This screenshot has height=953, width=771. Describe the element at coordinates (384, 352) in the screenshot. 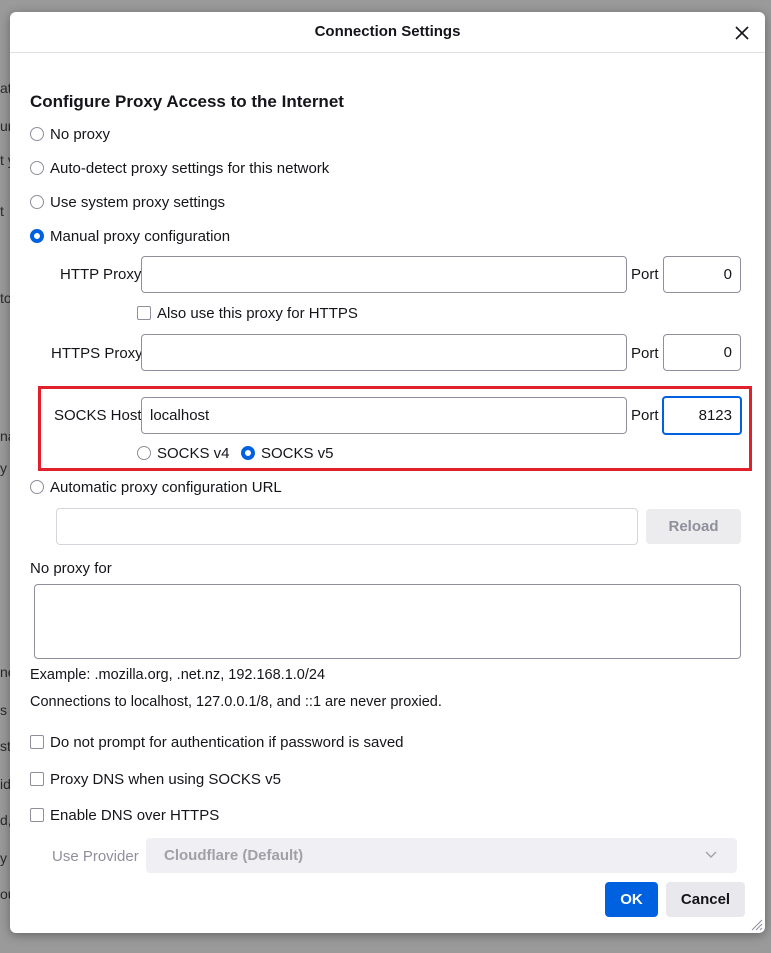

I see `https-proxy-input` at that location.